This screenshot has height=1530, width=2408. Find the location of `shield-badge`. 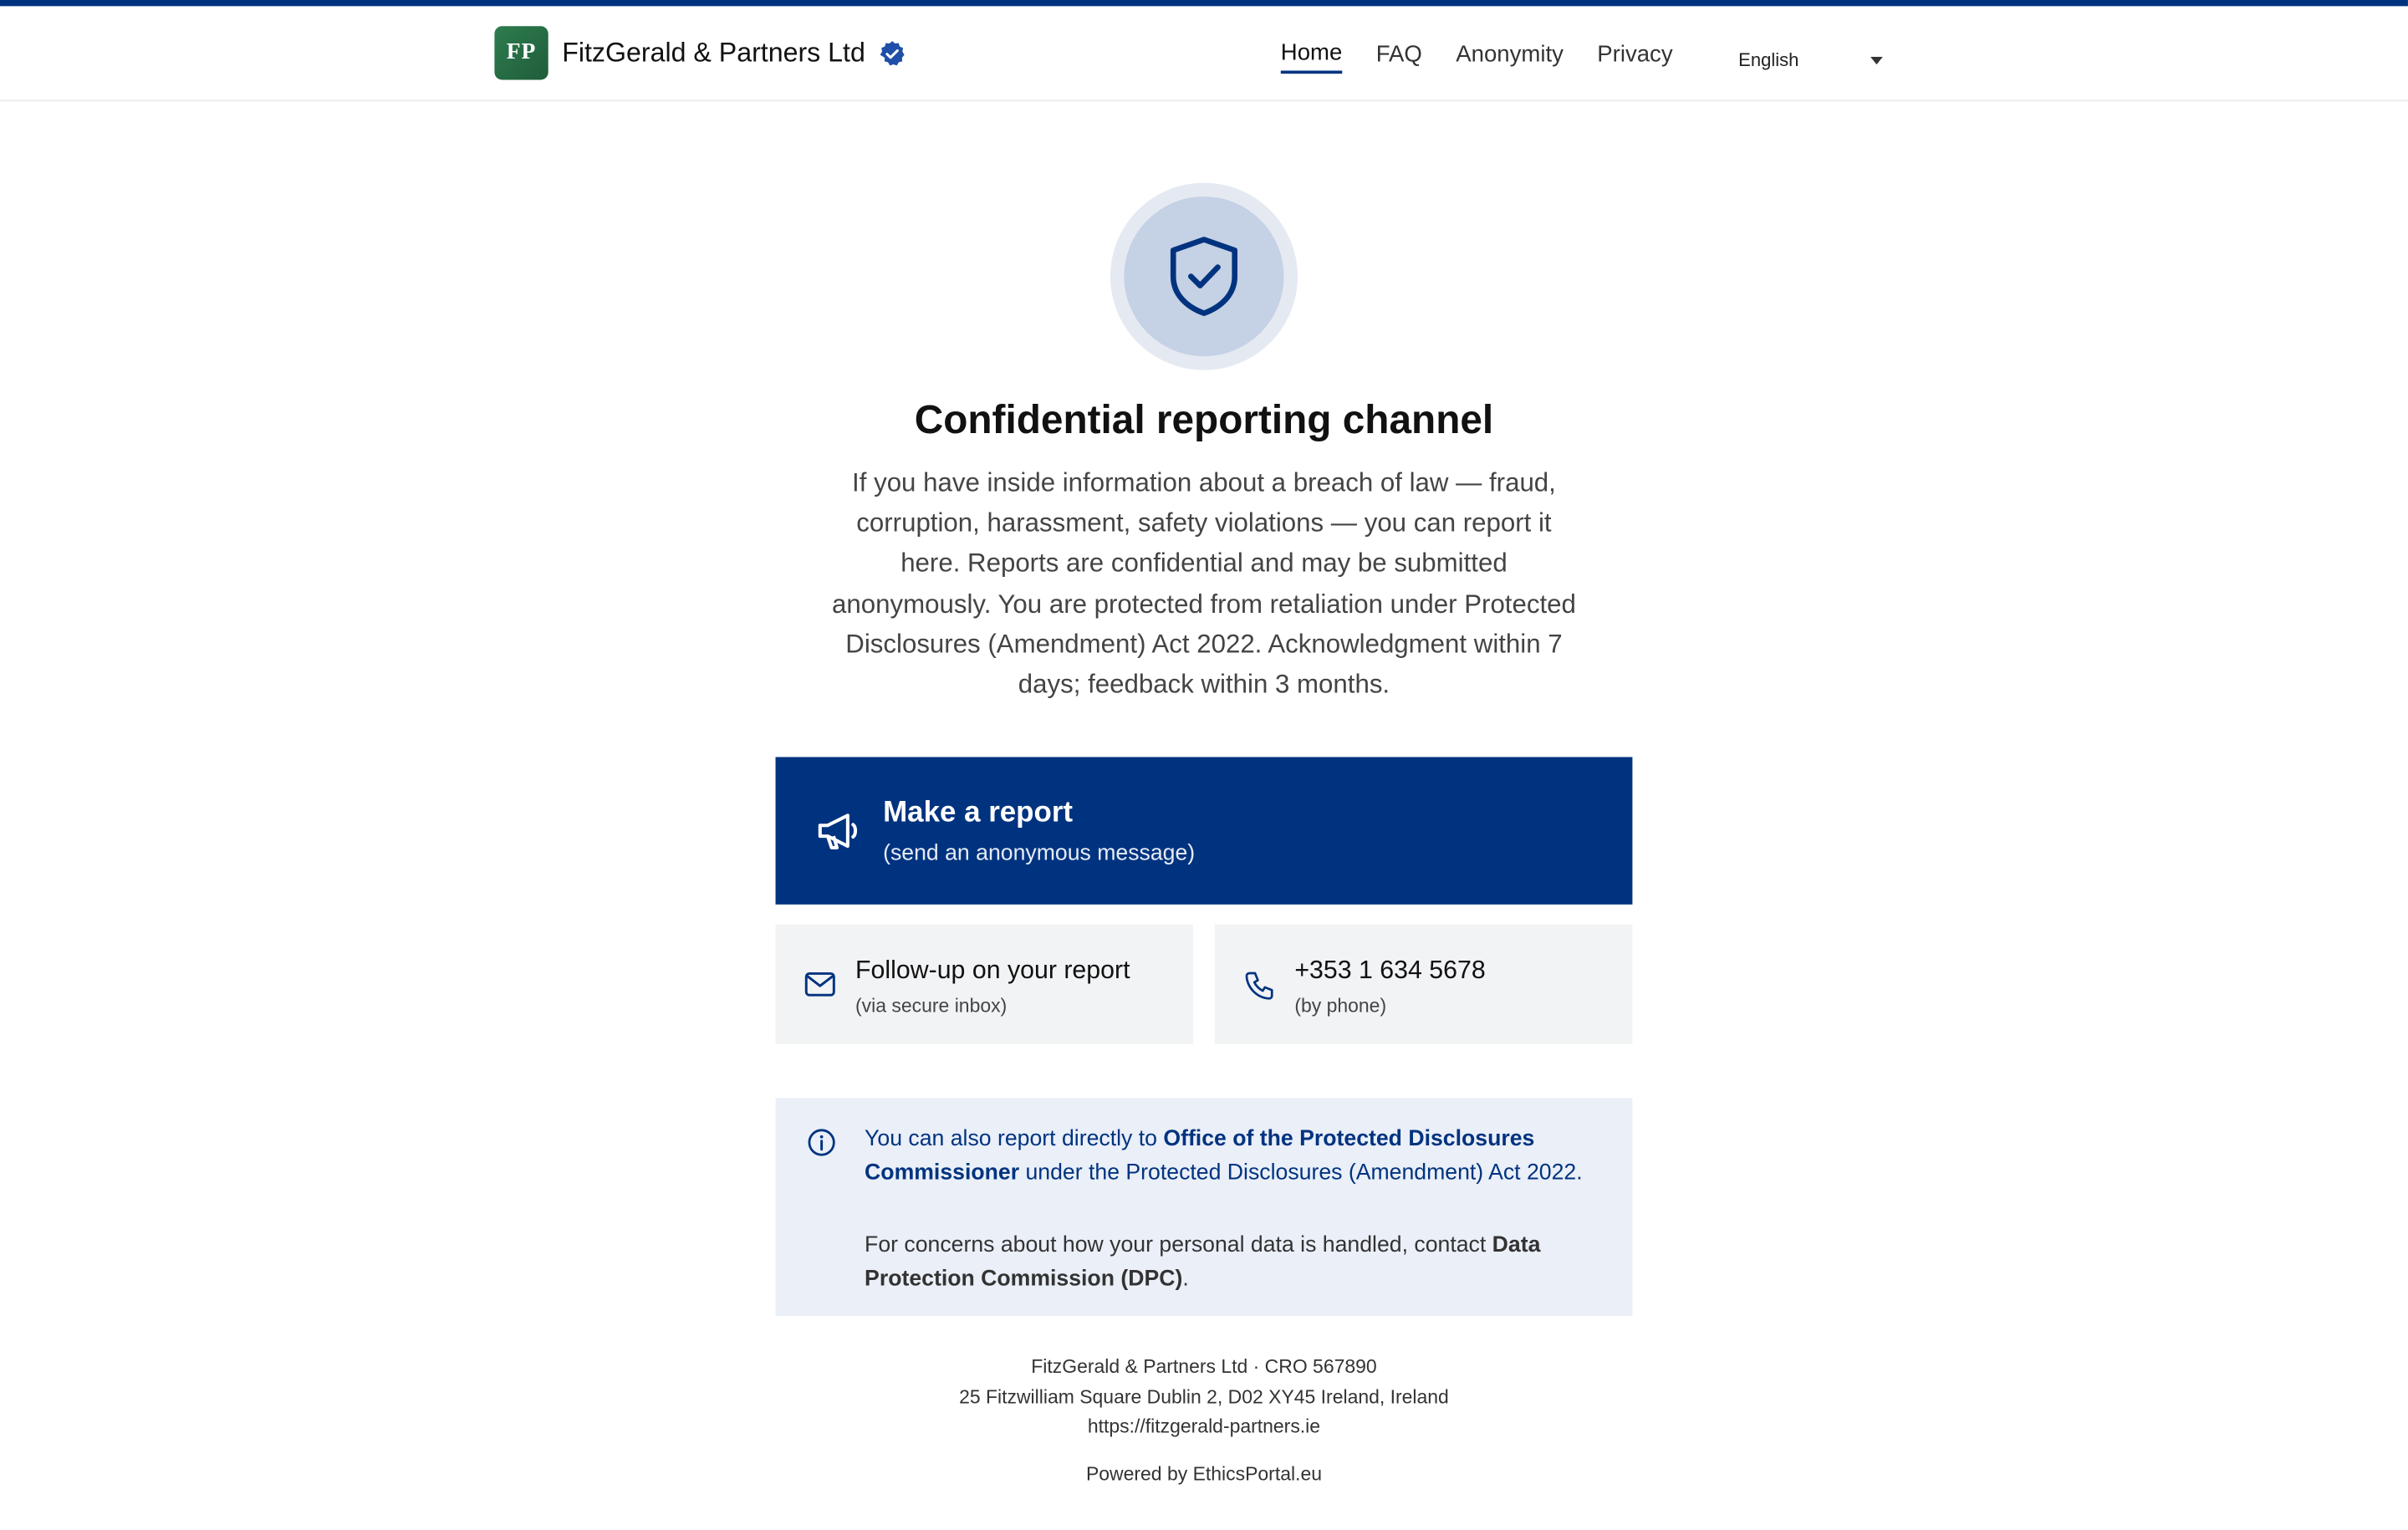

shield-badge is located at coordinates (1204, 276).